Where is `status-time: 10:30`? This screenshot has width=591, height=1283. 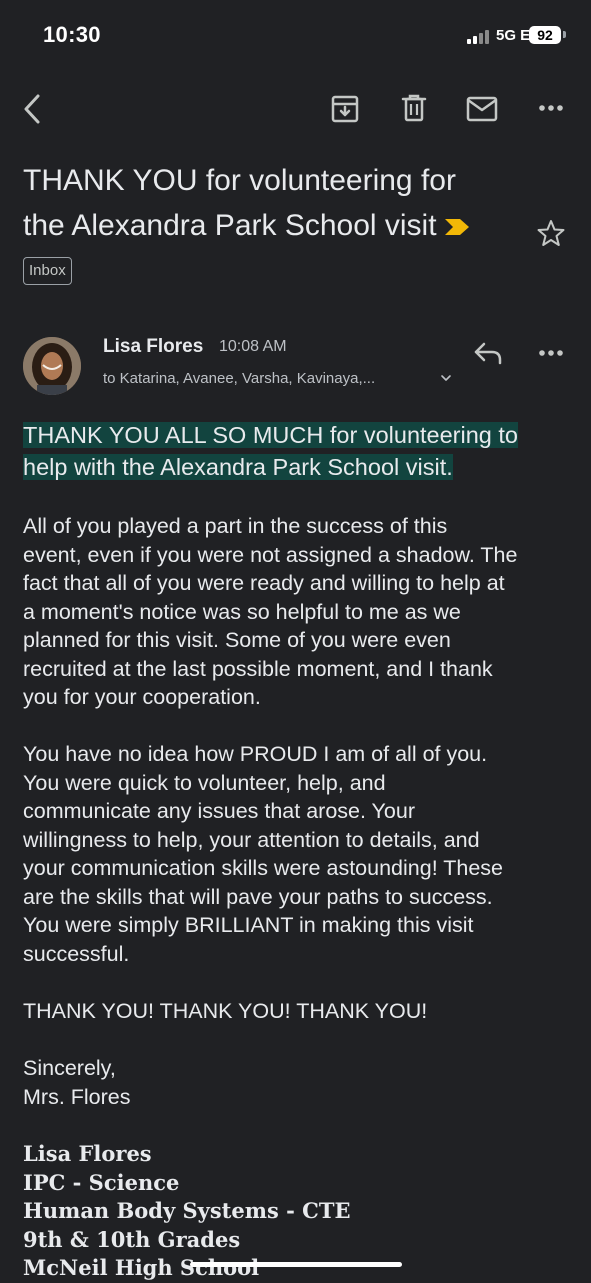
status-time: 10:30 is located at coordinates (72, 34).